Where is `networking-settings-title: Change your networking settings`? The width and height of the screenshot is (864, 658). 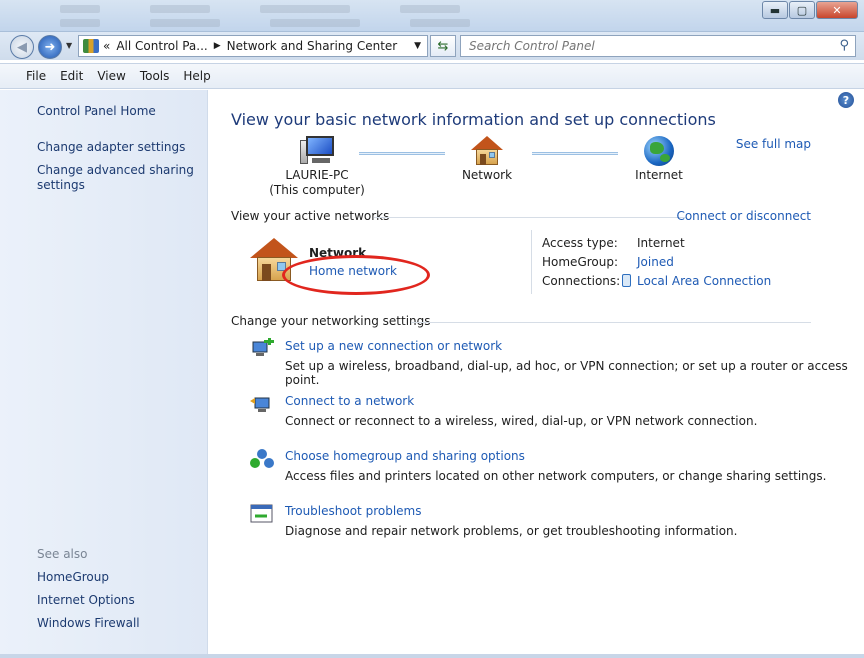 networking-settings-title: Change your networking settings is located at coordinates (331, 321).